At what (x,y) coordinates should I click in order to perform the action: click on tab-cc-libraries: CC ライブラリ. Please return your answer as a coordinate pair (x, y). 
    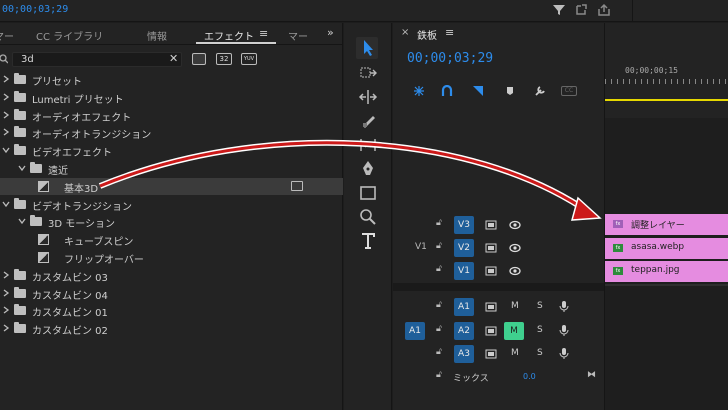
    Looking at the image, I should click on (69, 35).